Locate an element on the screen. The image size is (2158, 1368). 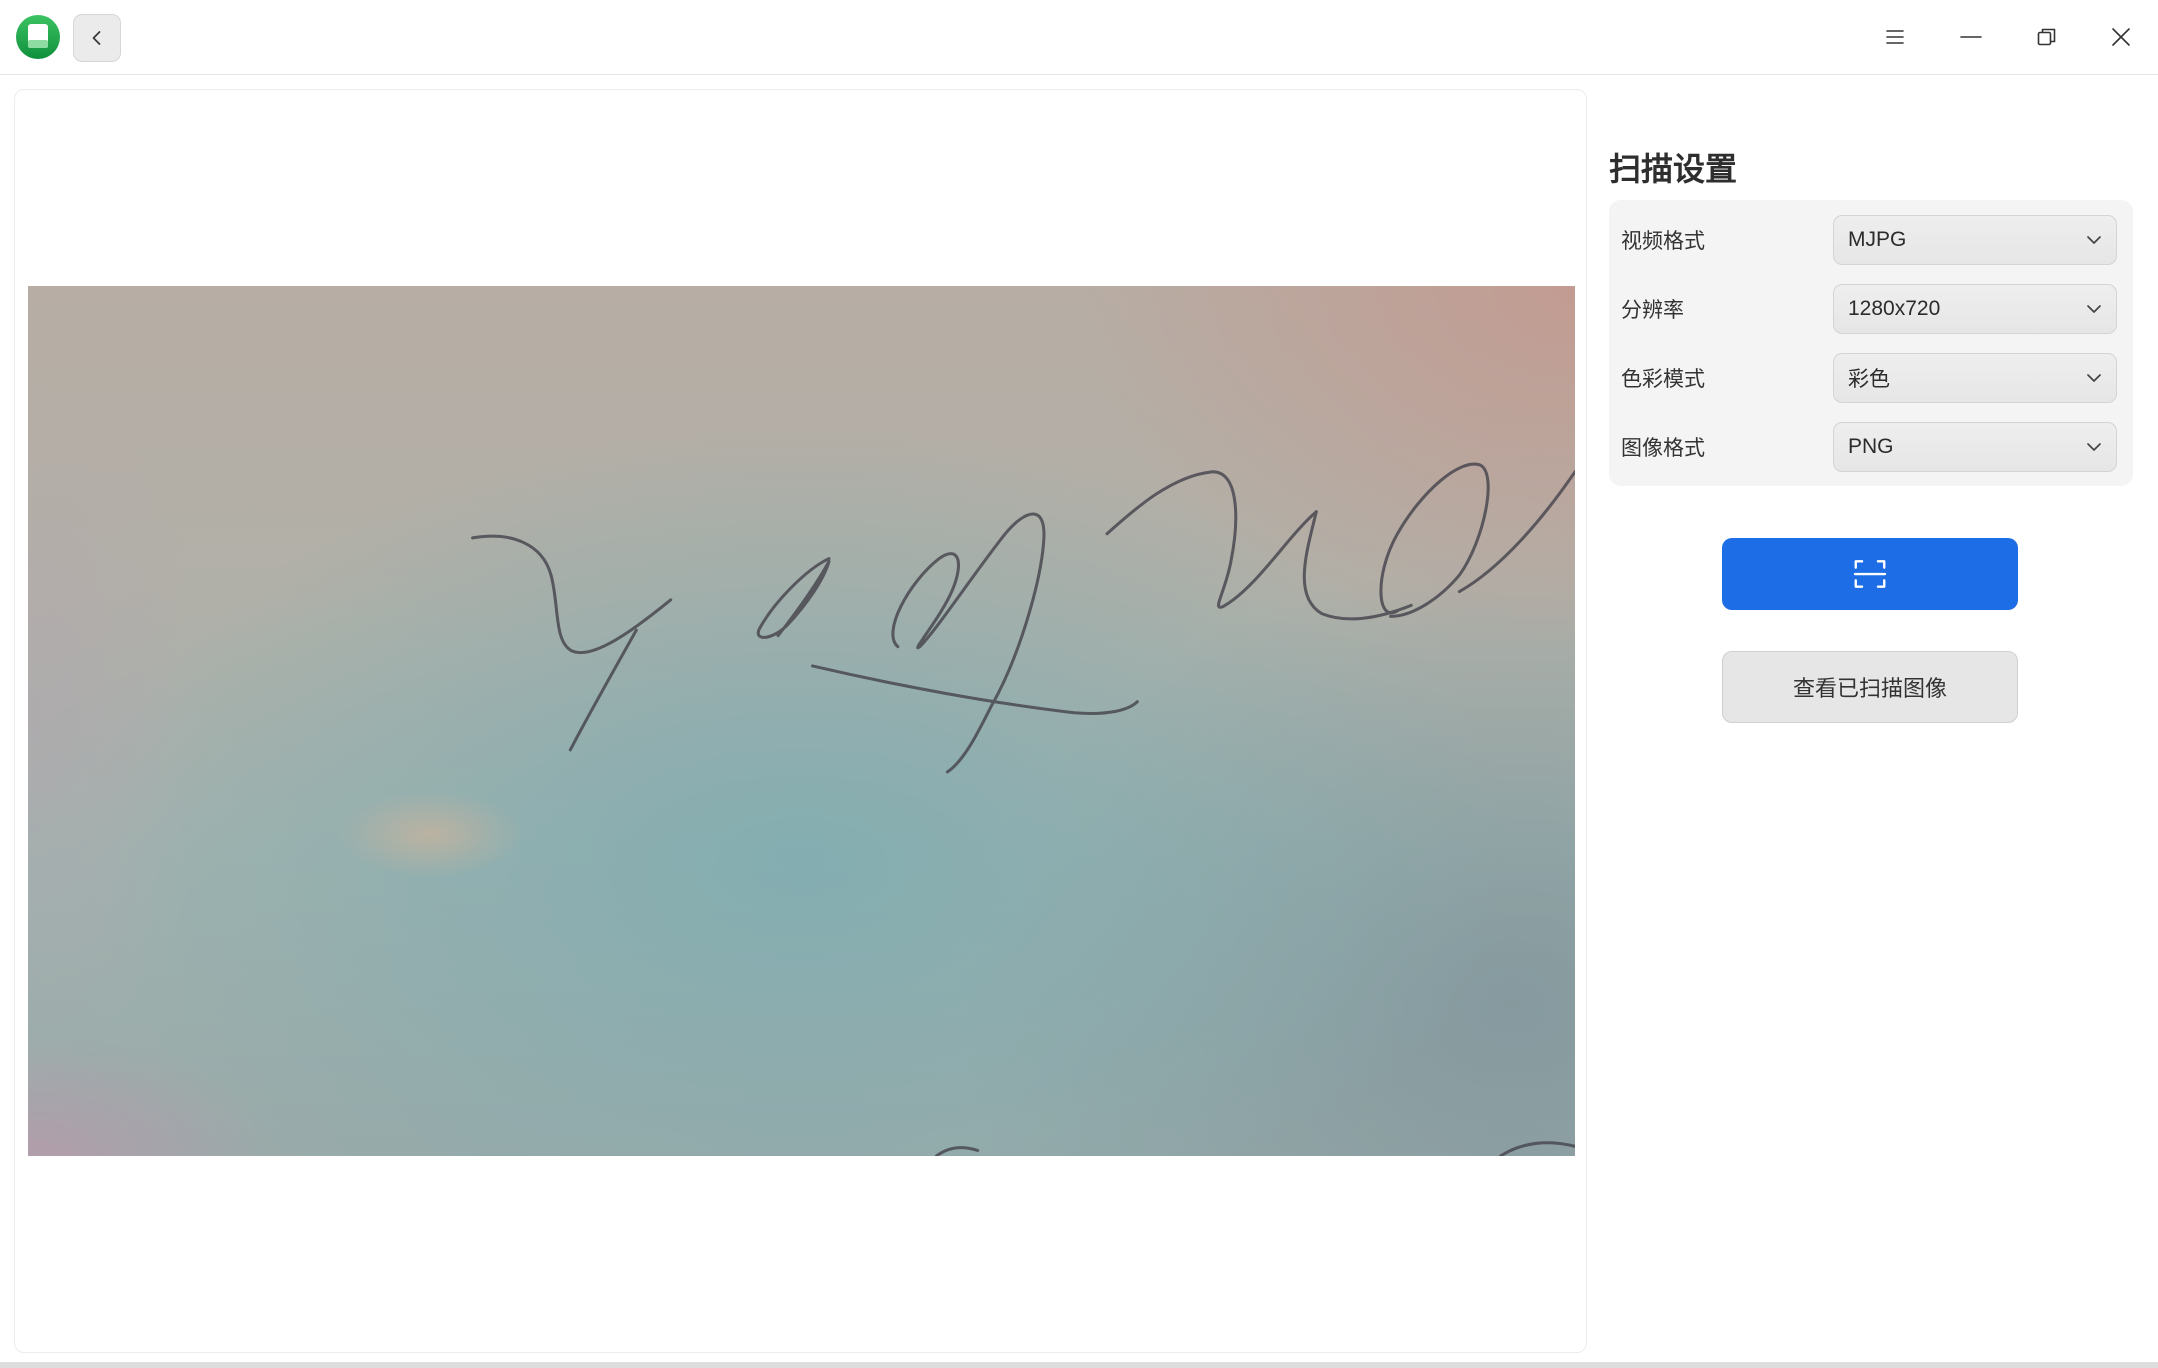
scan-icon is located at coordinates (1870, 574).